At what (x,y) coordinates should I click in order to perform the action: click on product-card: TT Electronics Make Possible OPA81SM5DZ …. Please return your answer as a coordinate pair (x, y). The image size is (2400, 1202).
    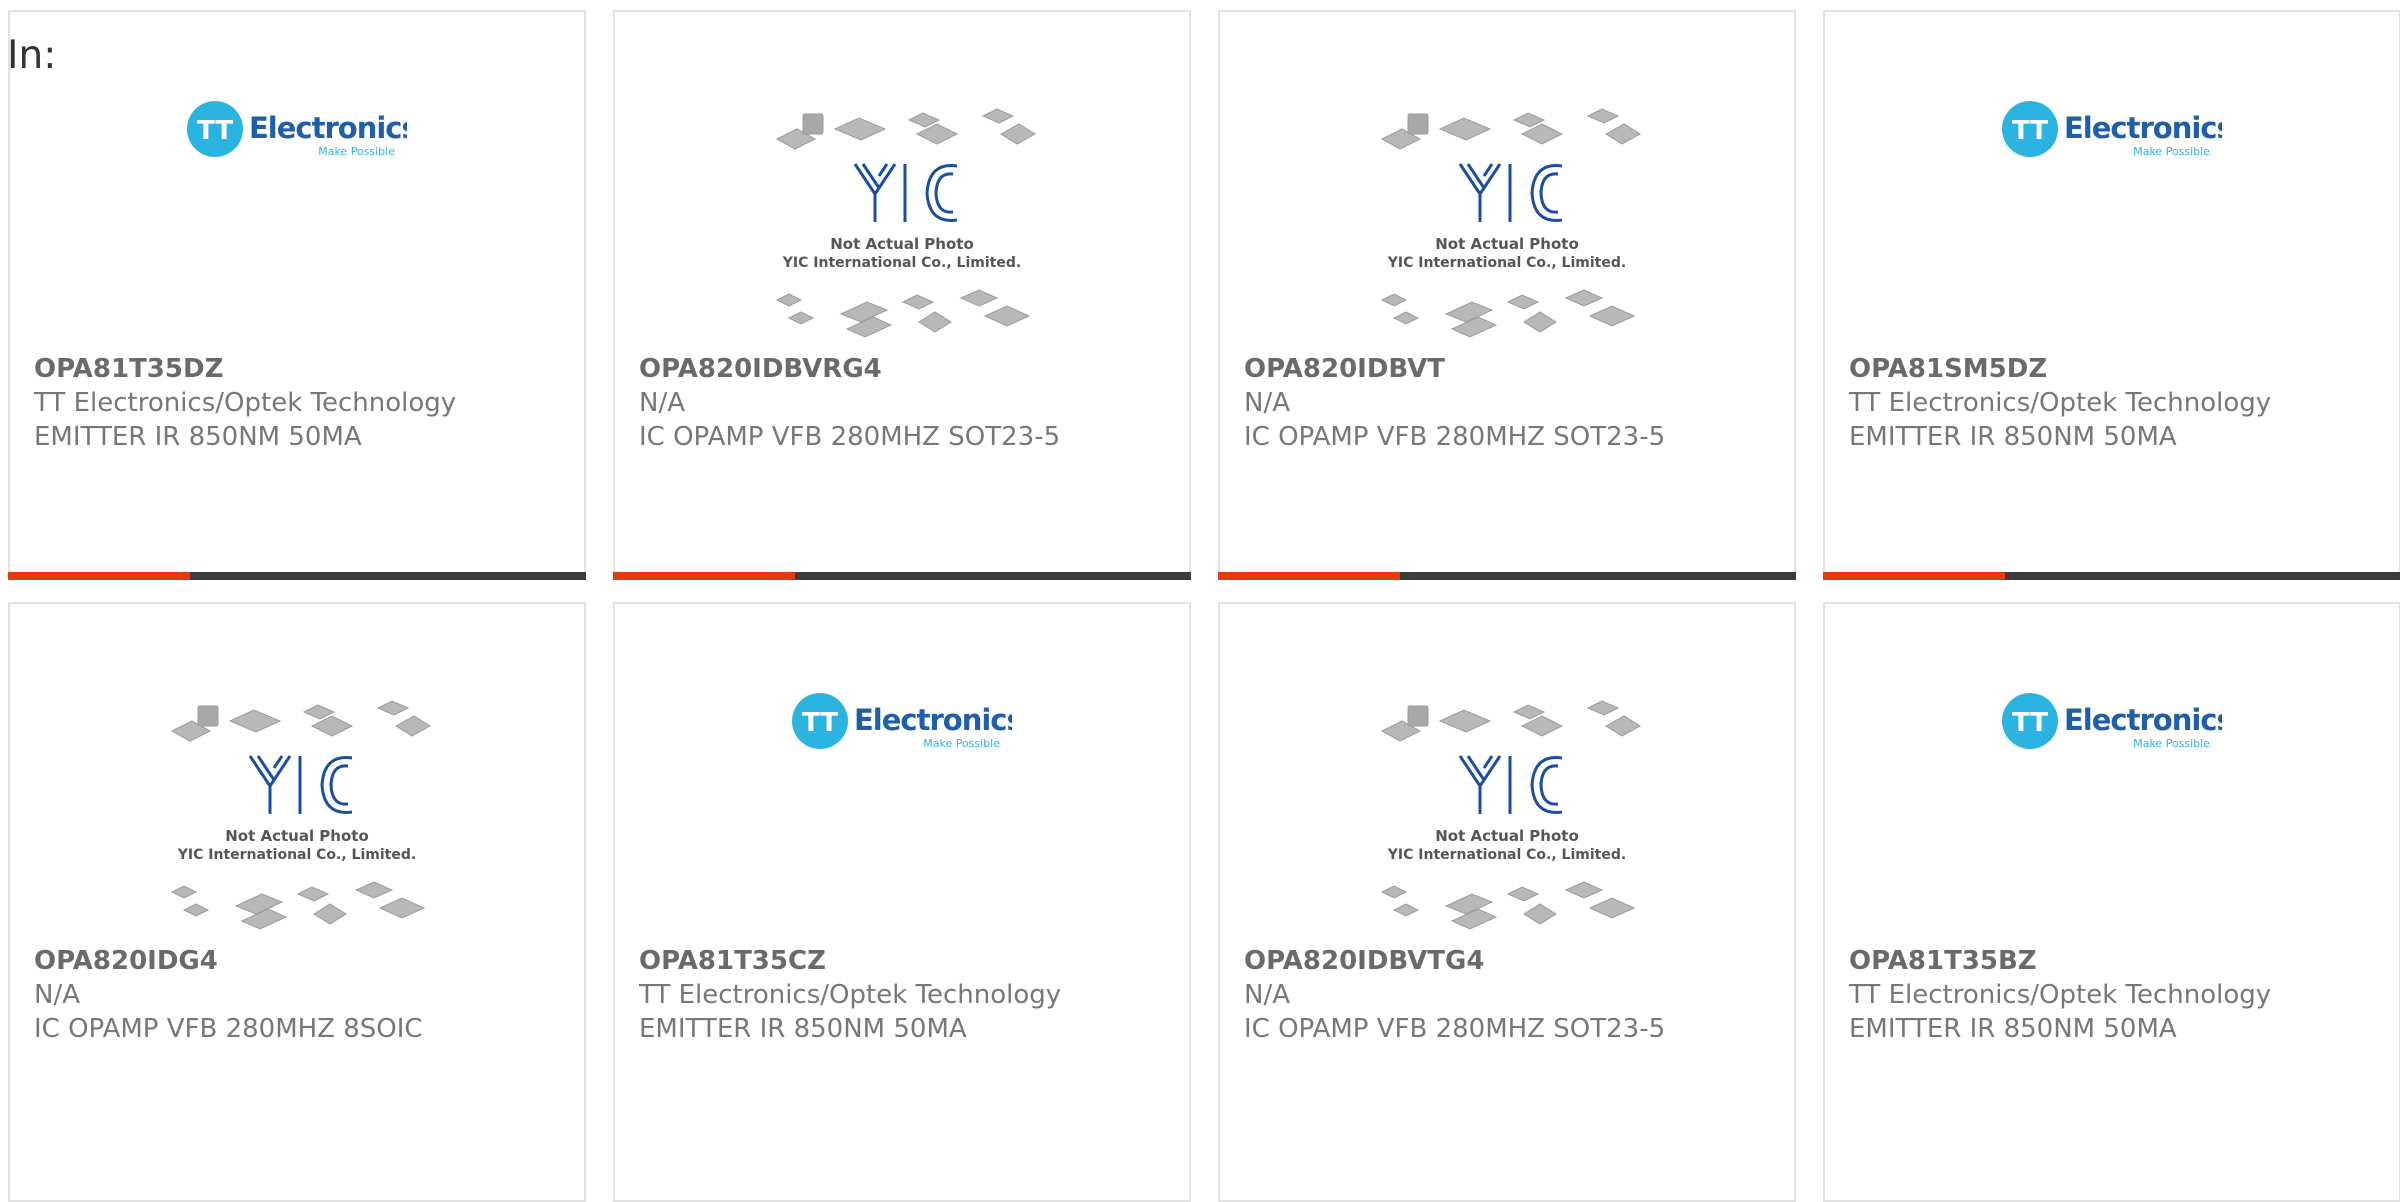
    Looking at the image, I should click on (2111, 295).